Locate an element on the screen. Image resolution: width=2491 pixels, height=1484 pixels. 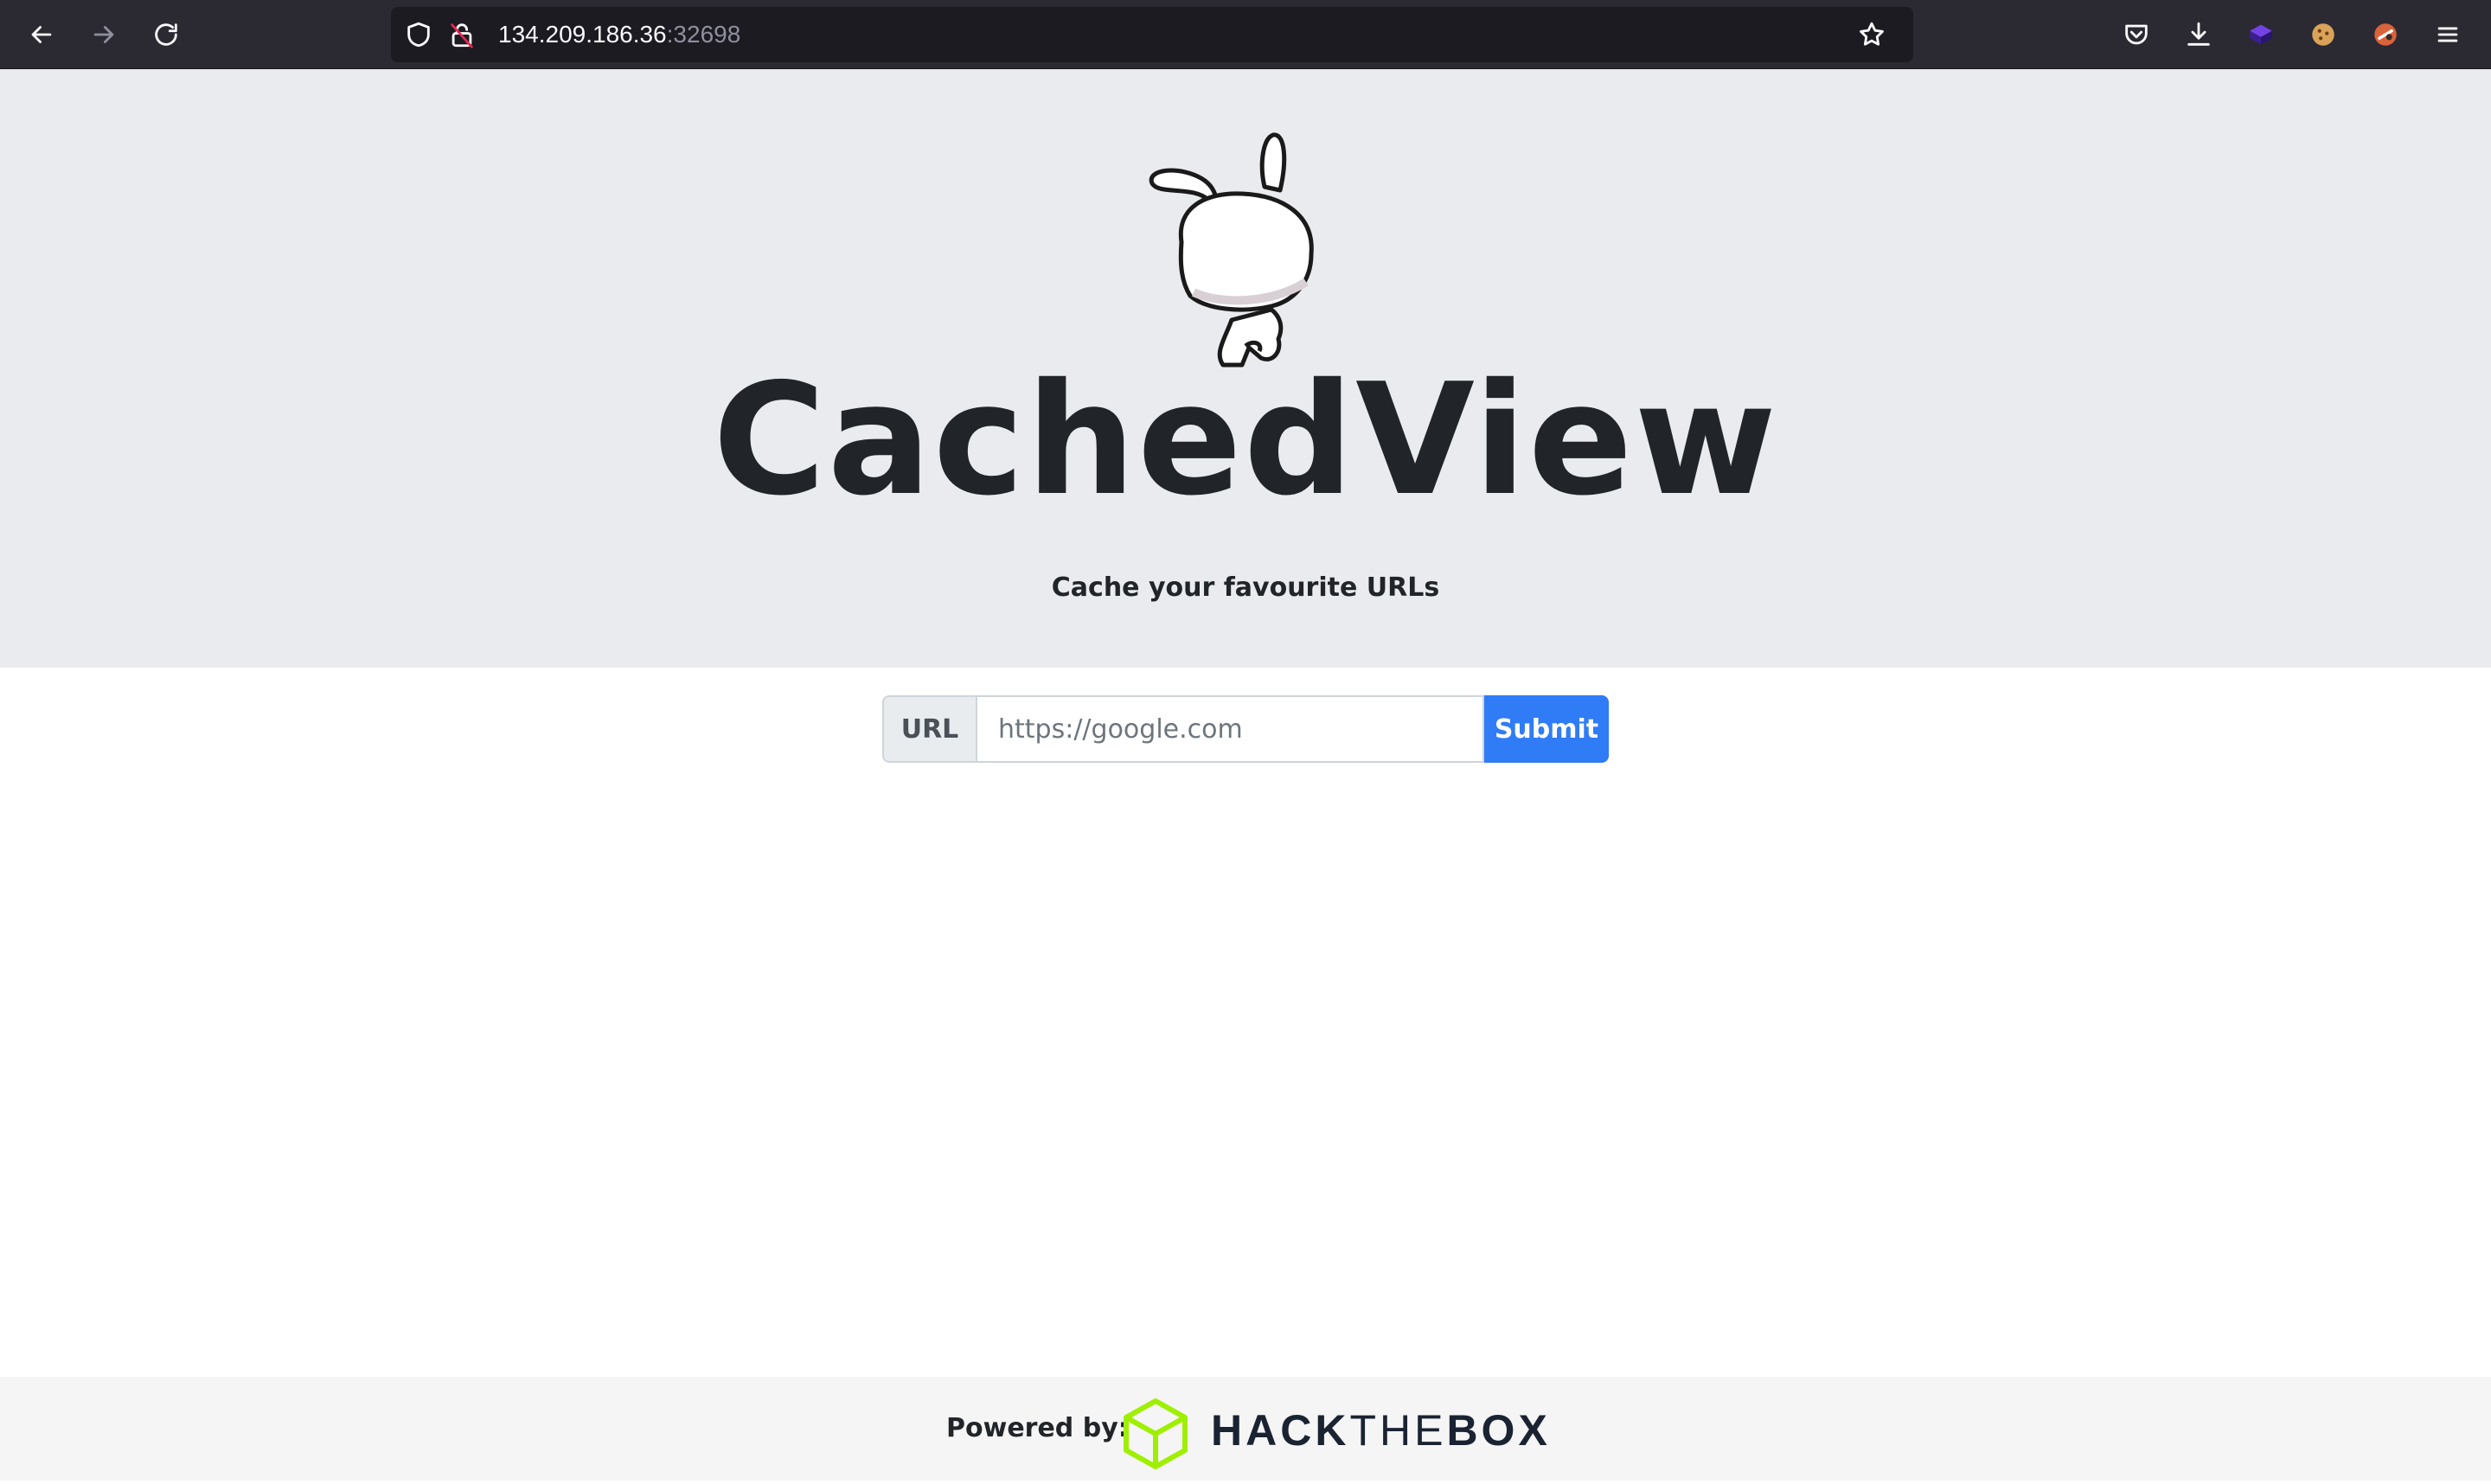
hamburger-menu-icon is located at coordinates (2448, 35).